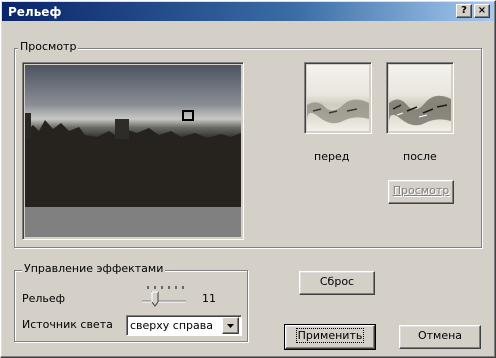 The width and height of the screenshot is (496, 358). I want to click on light-source-value: сверху справа, so click(171, 325).